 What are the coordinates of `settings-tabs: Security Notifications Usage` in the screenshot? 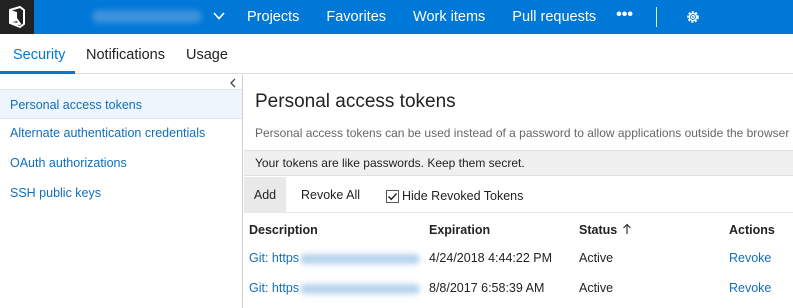 It's located at (396, 54).